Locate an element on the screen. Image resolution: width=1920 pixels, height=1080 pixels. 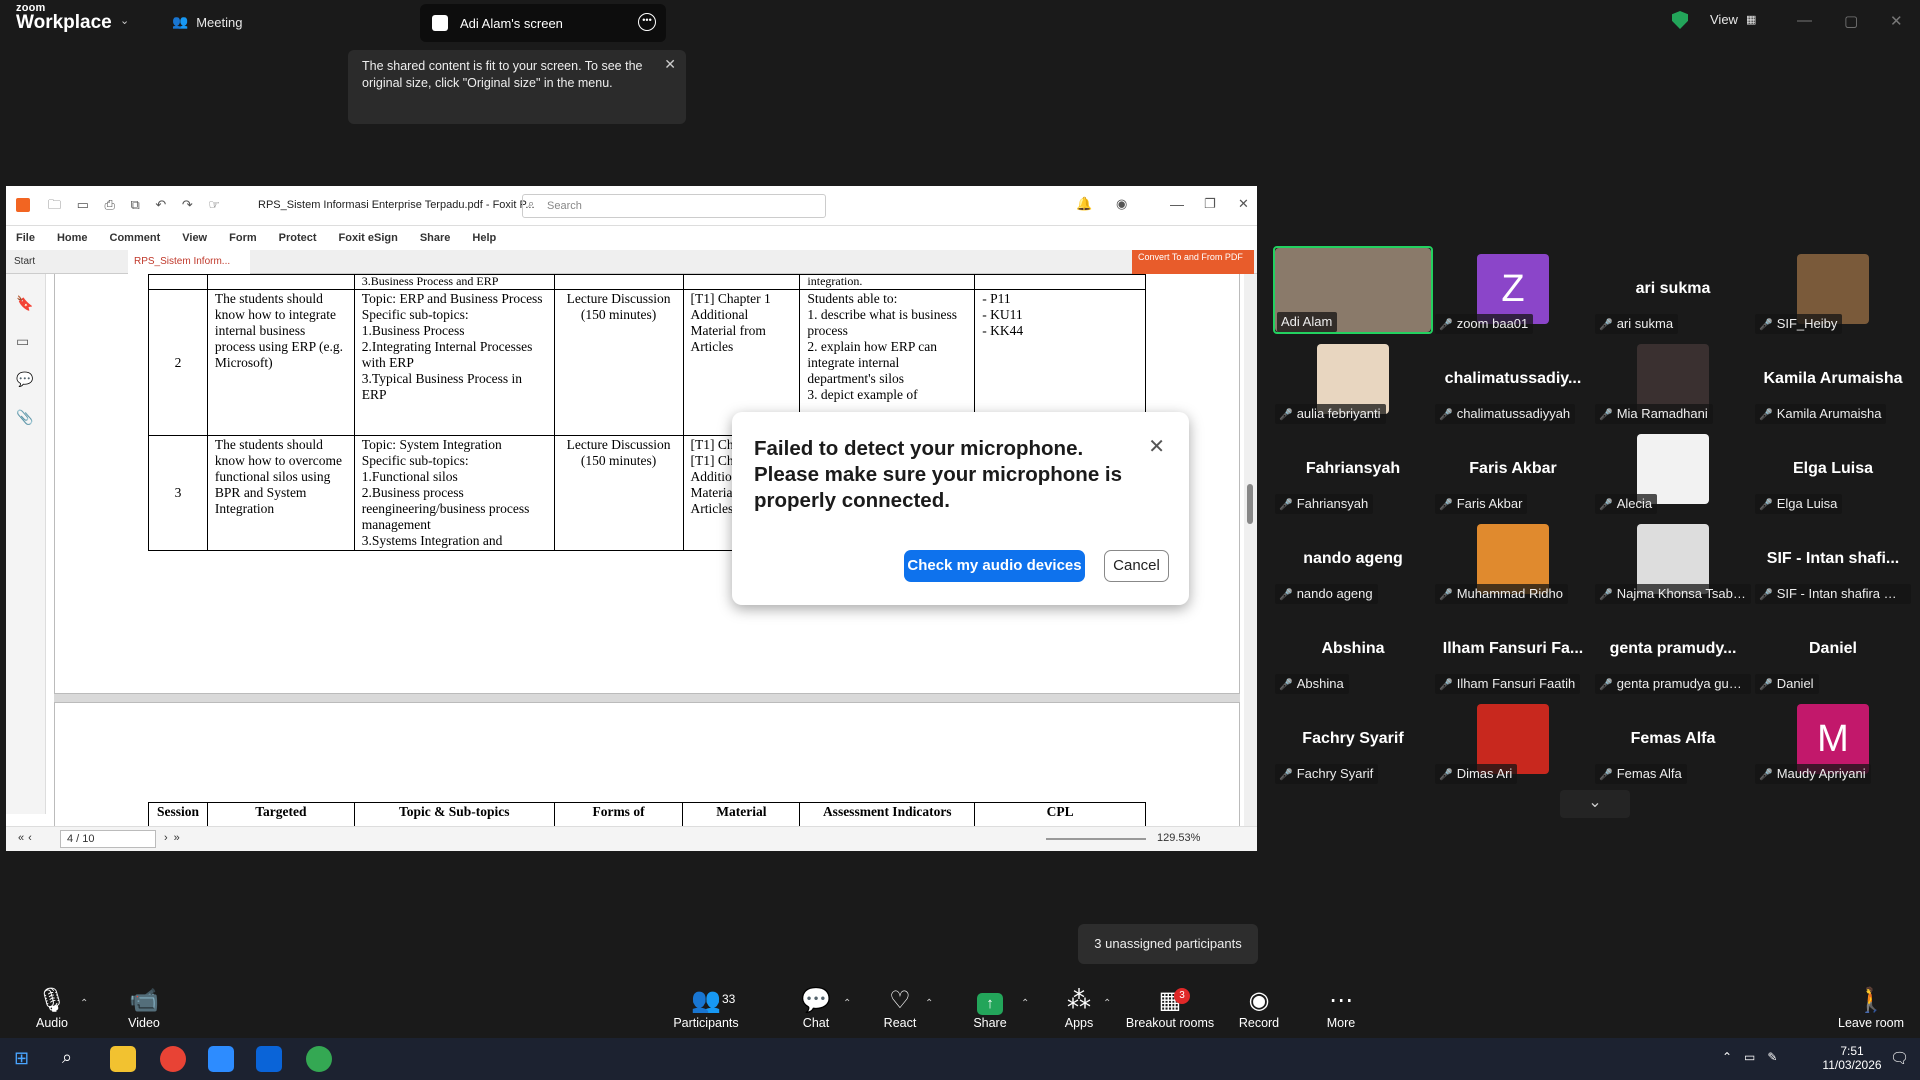
screen-tab: Adi Alam's screen ••• is located at coordinates (543, 23).